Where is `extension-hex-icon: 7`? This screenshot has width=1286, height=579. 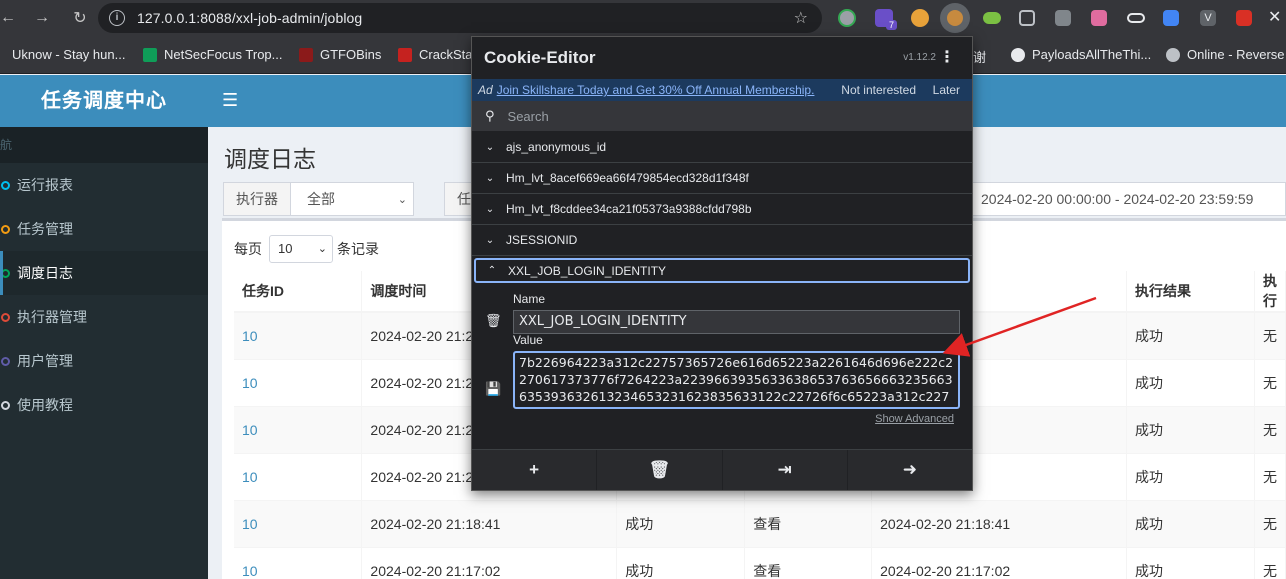
extension-hex-icon: 7 is located at coordinates (886, 19).